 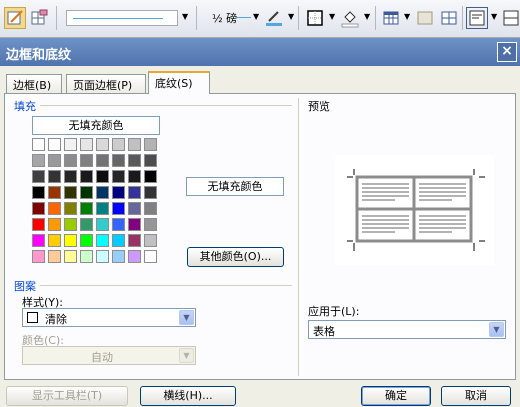 I want to click on align-dropdown-icon: ▼, so click(x=494, y=16).